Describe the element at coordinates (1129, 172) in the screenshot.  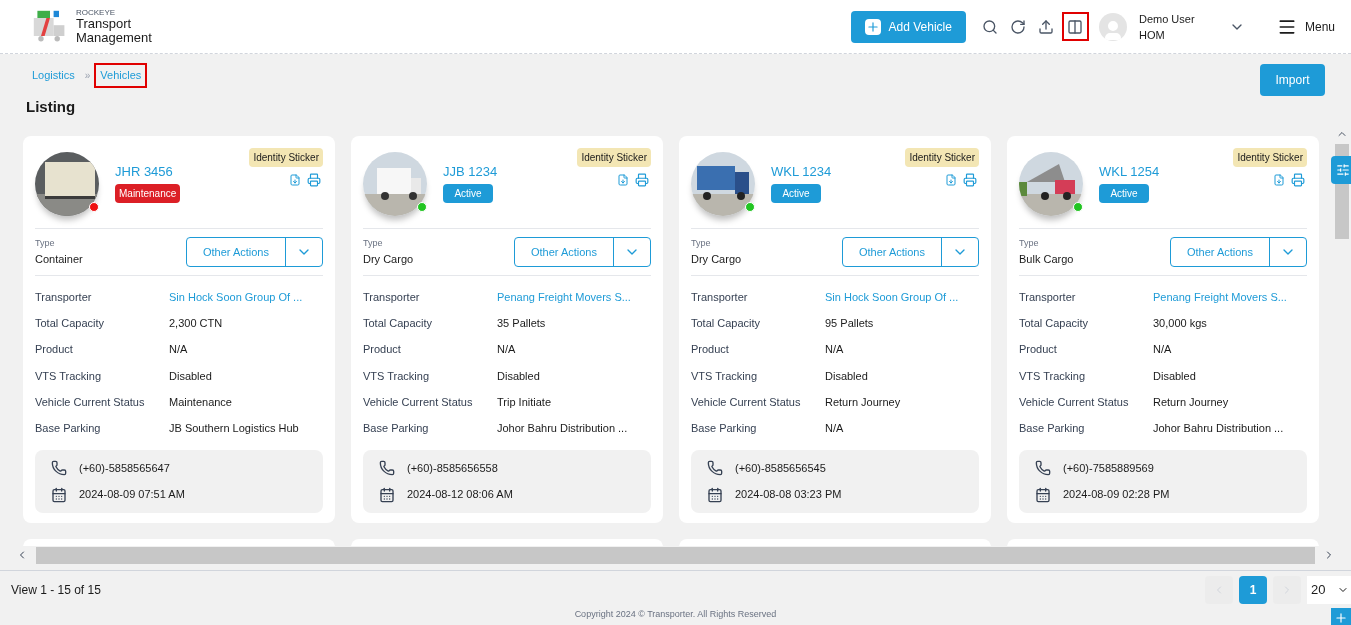
I see `plate-link: WKL 1254` at that location.